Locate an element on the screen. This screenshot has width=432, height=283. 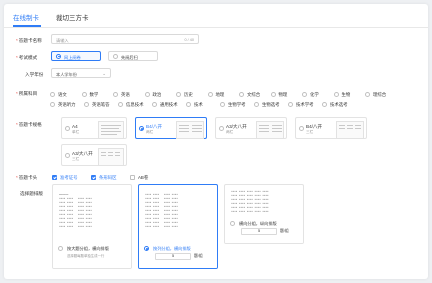
layout-horizontal-group-stepper: 5 is located at coordinates (259, 231).